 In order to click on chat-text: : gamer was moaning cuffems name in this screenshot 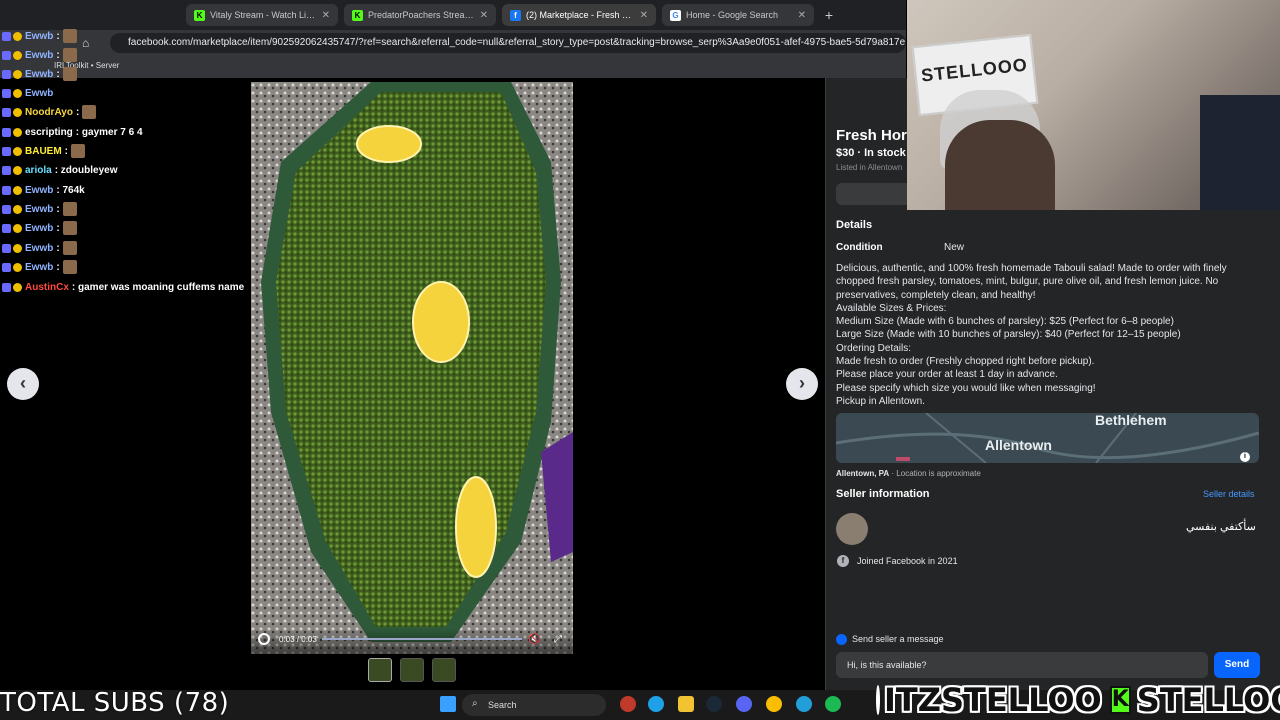, I will do `click(158, 287)`.